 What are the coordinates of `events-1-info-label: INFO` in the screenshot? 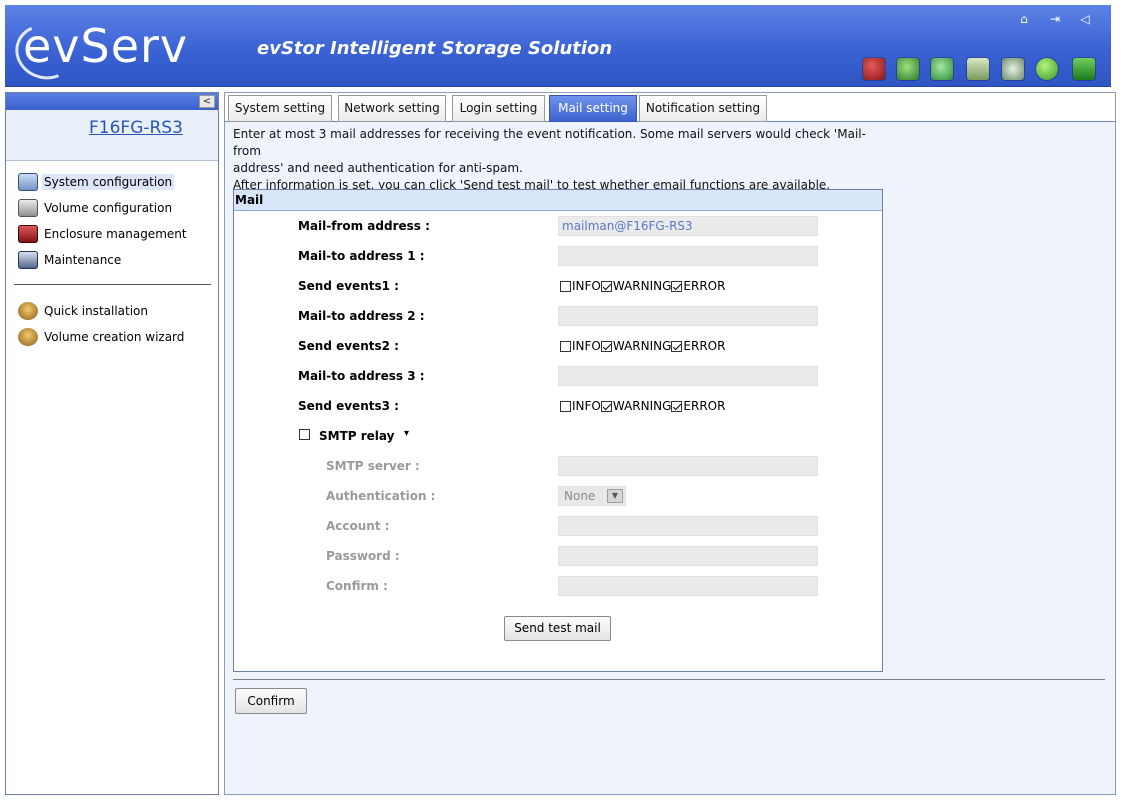 It's located at (586, 286).